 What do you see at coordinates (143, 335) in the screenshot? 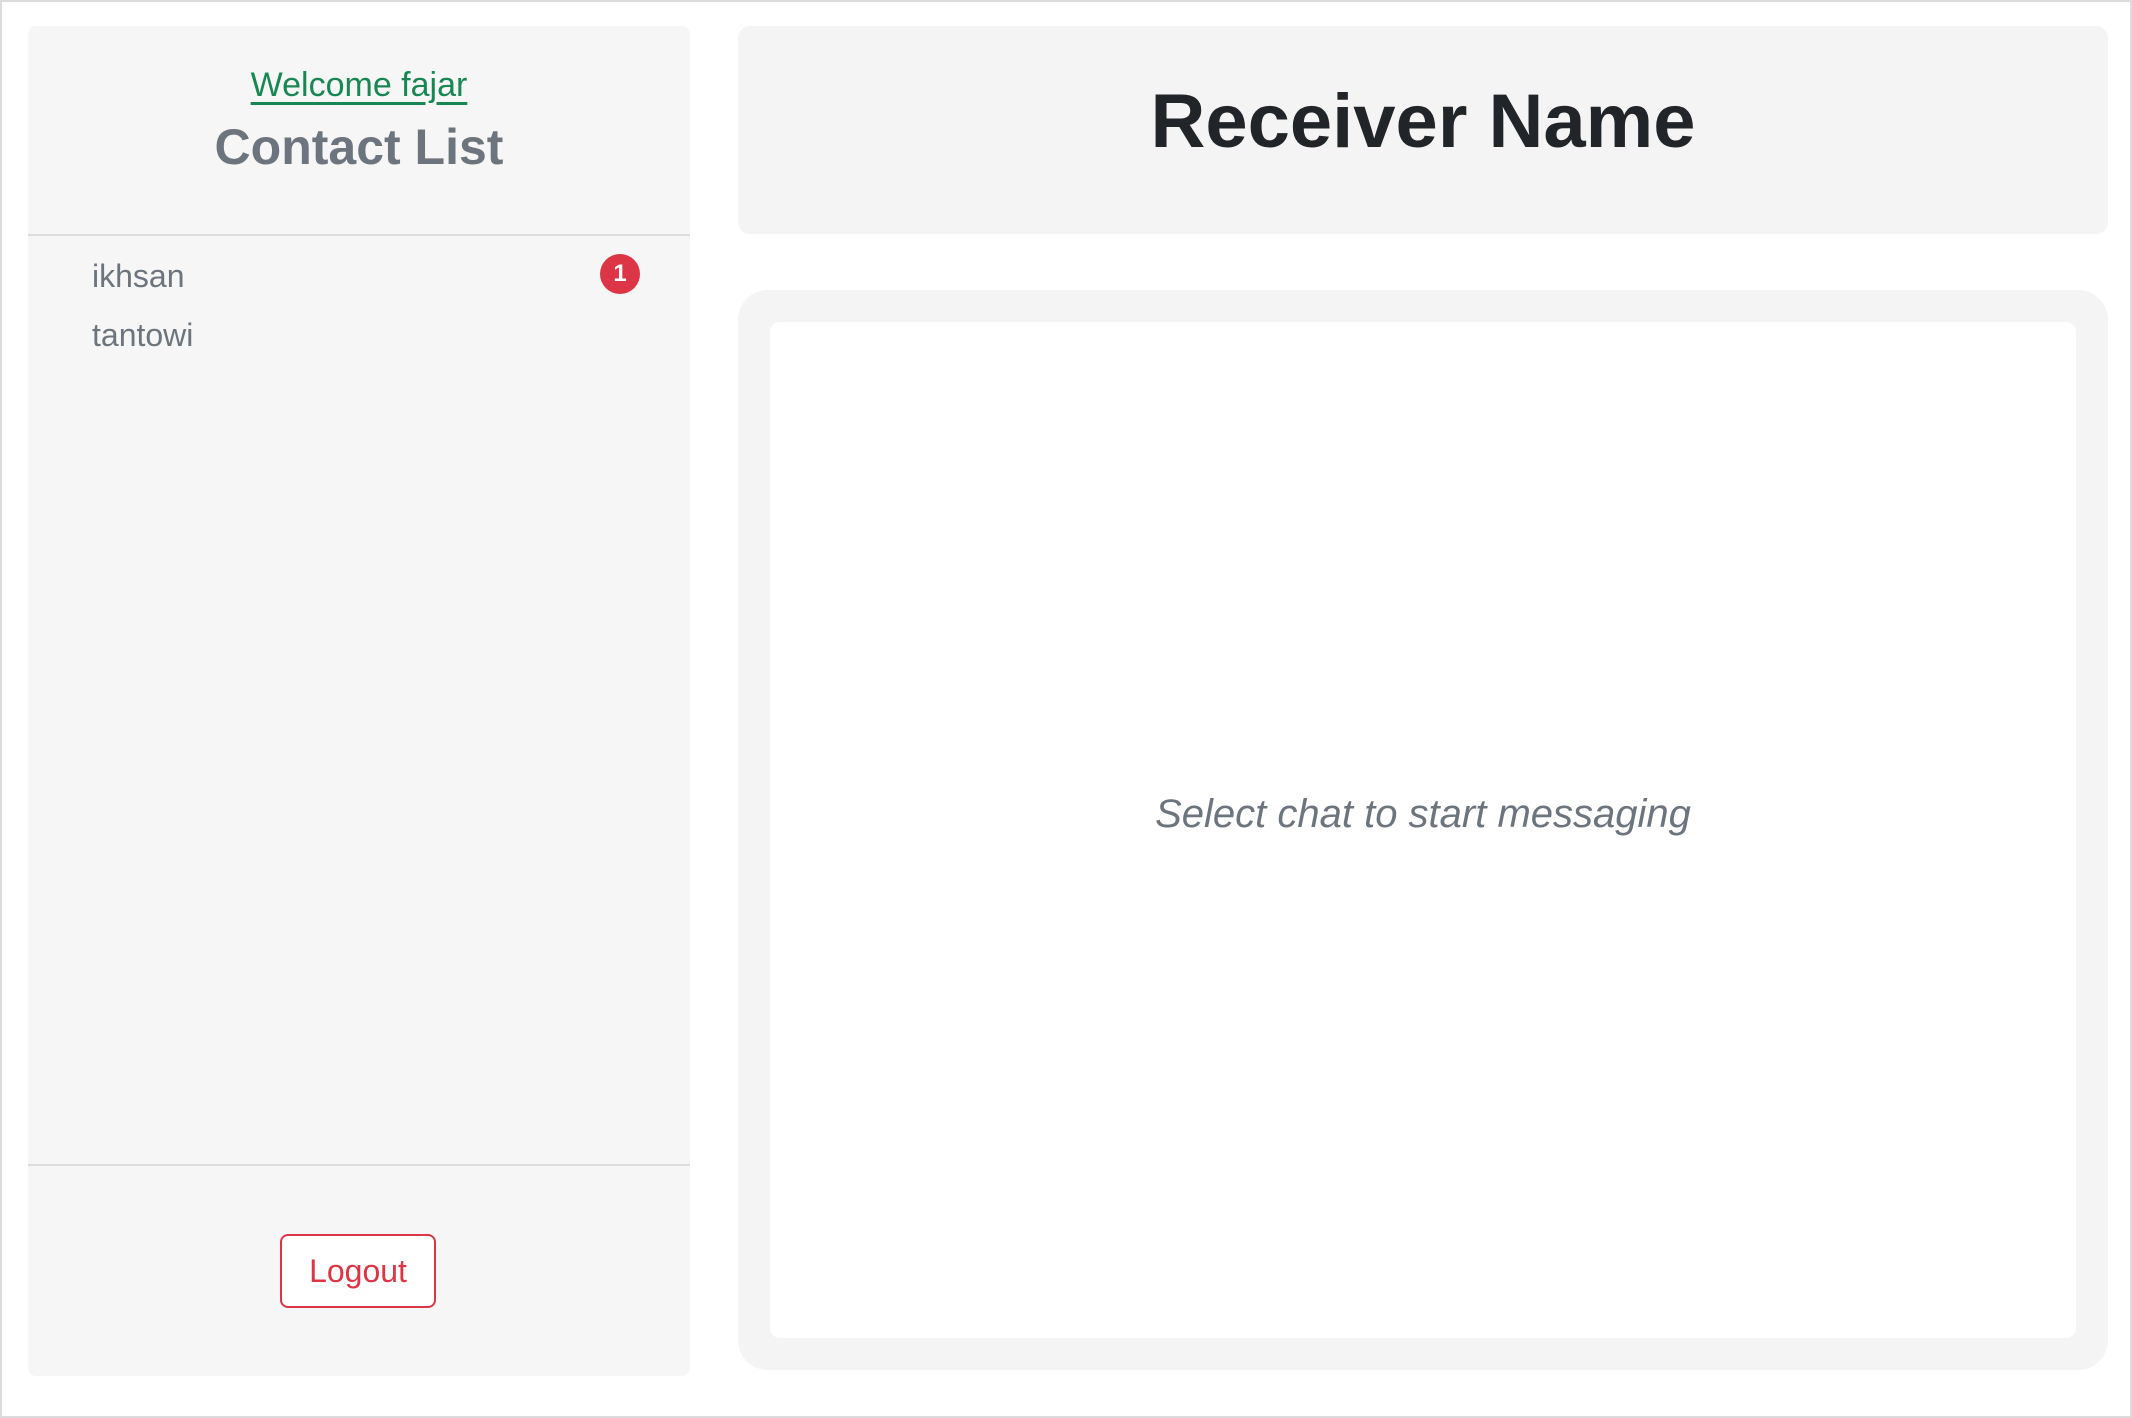
I see `contact-name: tantowi` at bounding box center [143, 335].